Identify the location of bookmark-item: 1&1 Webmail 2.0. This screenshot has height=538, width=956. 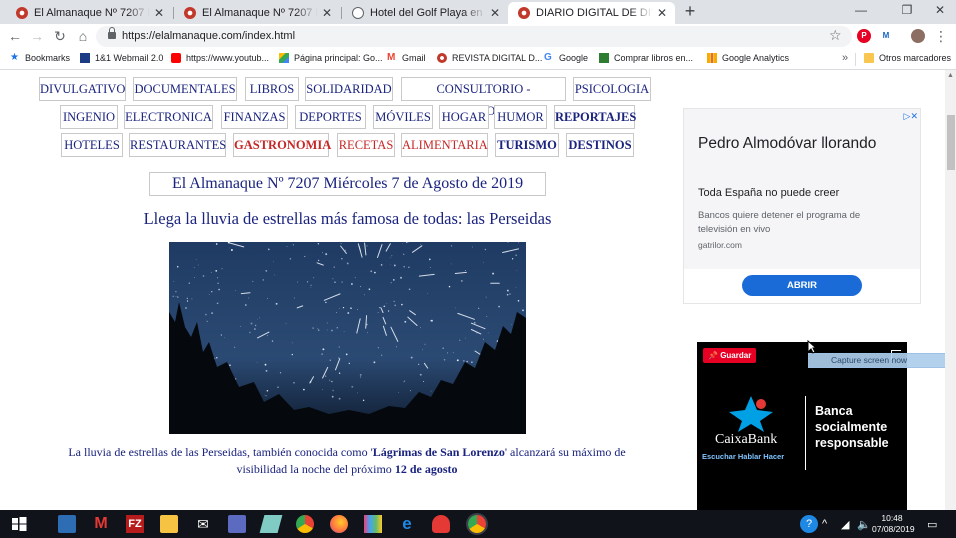
(121, 58).